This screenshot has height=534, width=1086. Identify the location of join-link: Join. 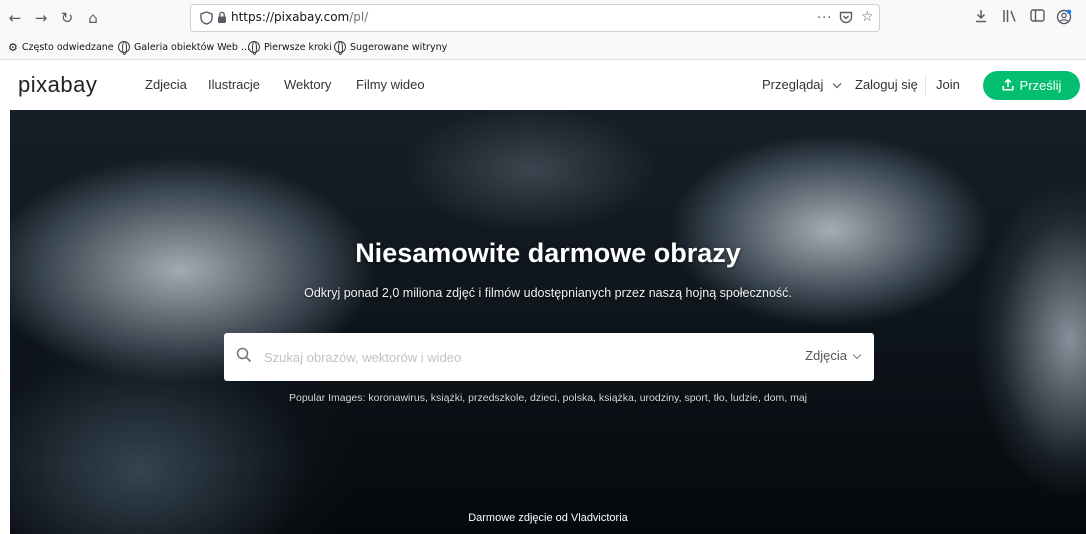
(948, 84).